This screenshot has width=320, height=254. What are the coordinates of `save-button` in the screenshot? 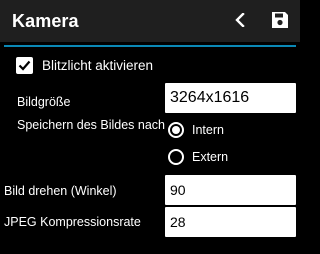 It's located at (280, 20).